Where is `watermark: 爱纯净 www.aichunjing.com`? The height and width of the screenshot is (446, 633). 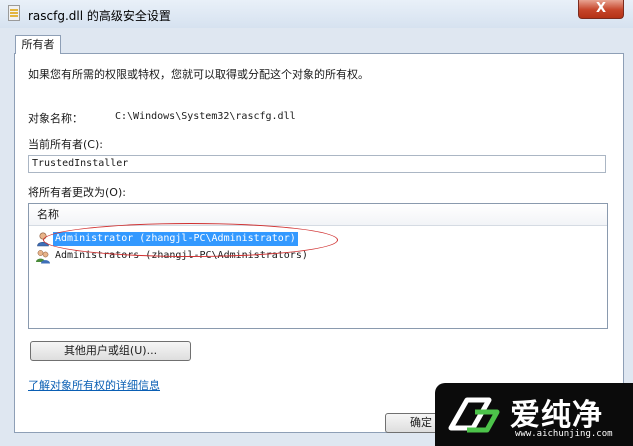
watermark: 爱纯净 www.aichunjing.com is located at coordinates (534, 414).